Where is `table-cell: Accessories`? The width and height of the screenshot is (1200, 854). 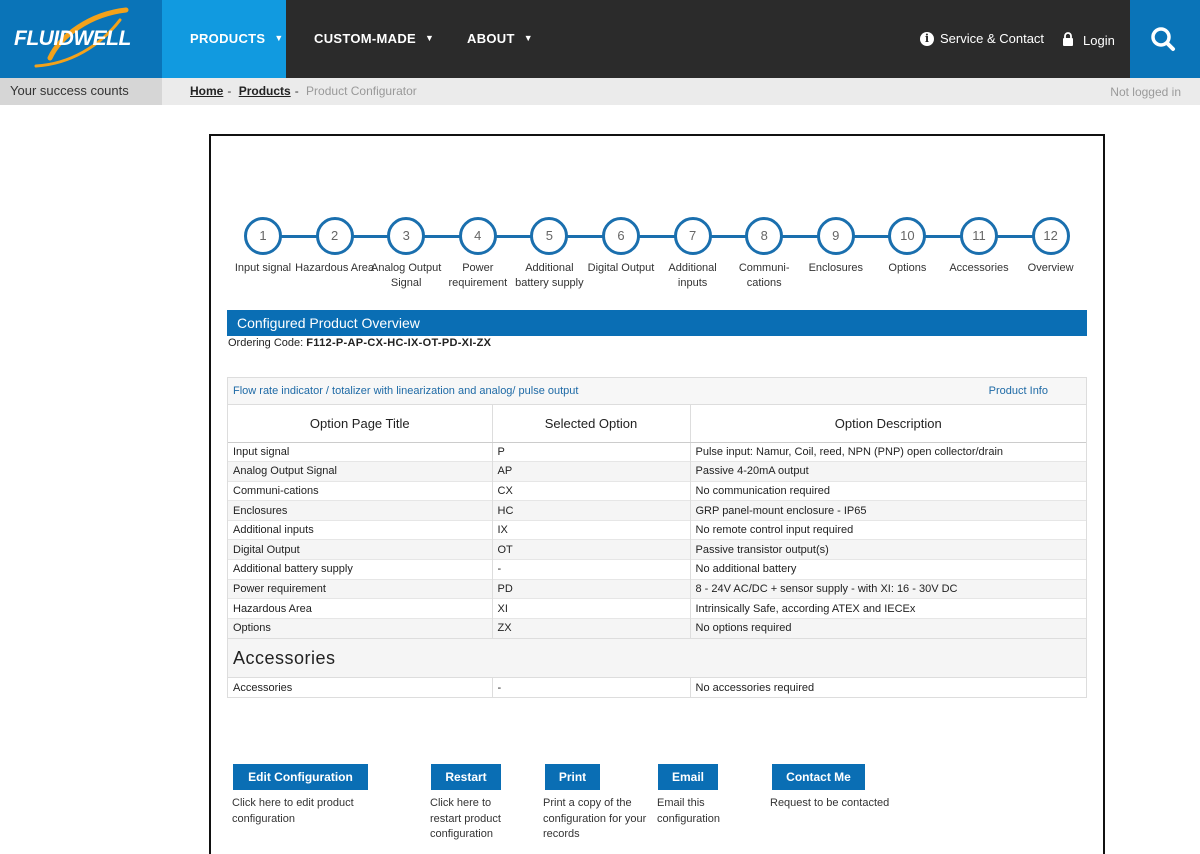 table-cell: Accessories is located at coordinates (360, 687).